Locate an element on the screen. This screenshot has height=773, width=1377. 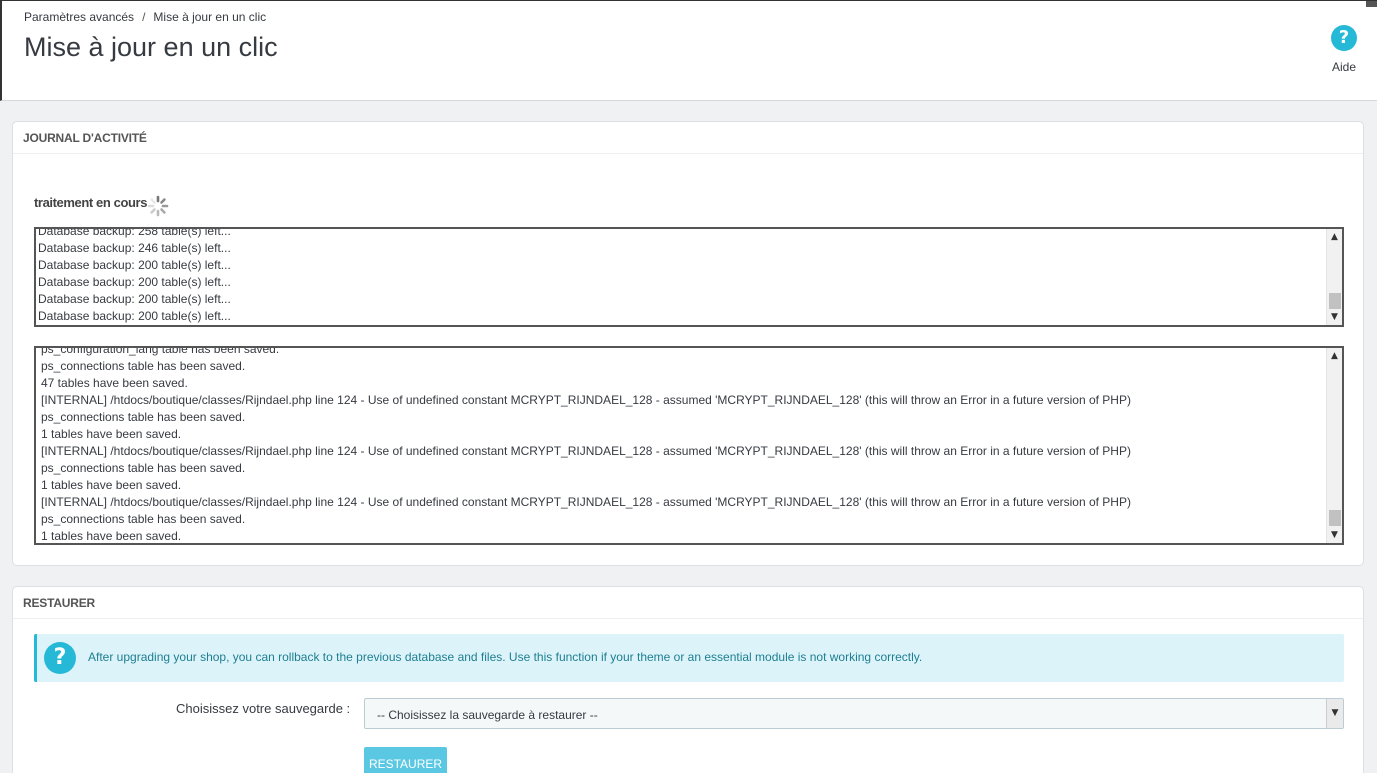
breadcrumb-item-advanced-parameters: Paramètres avancés is located at coordinates (79, 17).